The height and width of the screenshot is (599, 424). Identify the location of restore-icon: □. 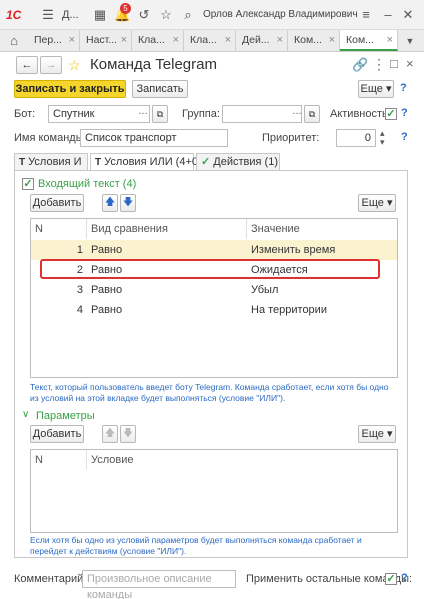
(394, 63).